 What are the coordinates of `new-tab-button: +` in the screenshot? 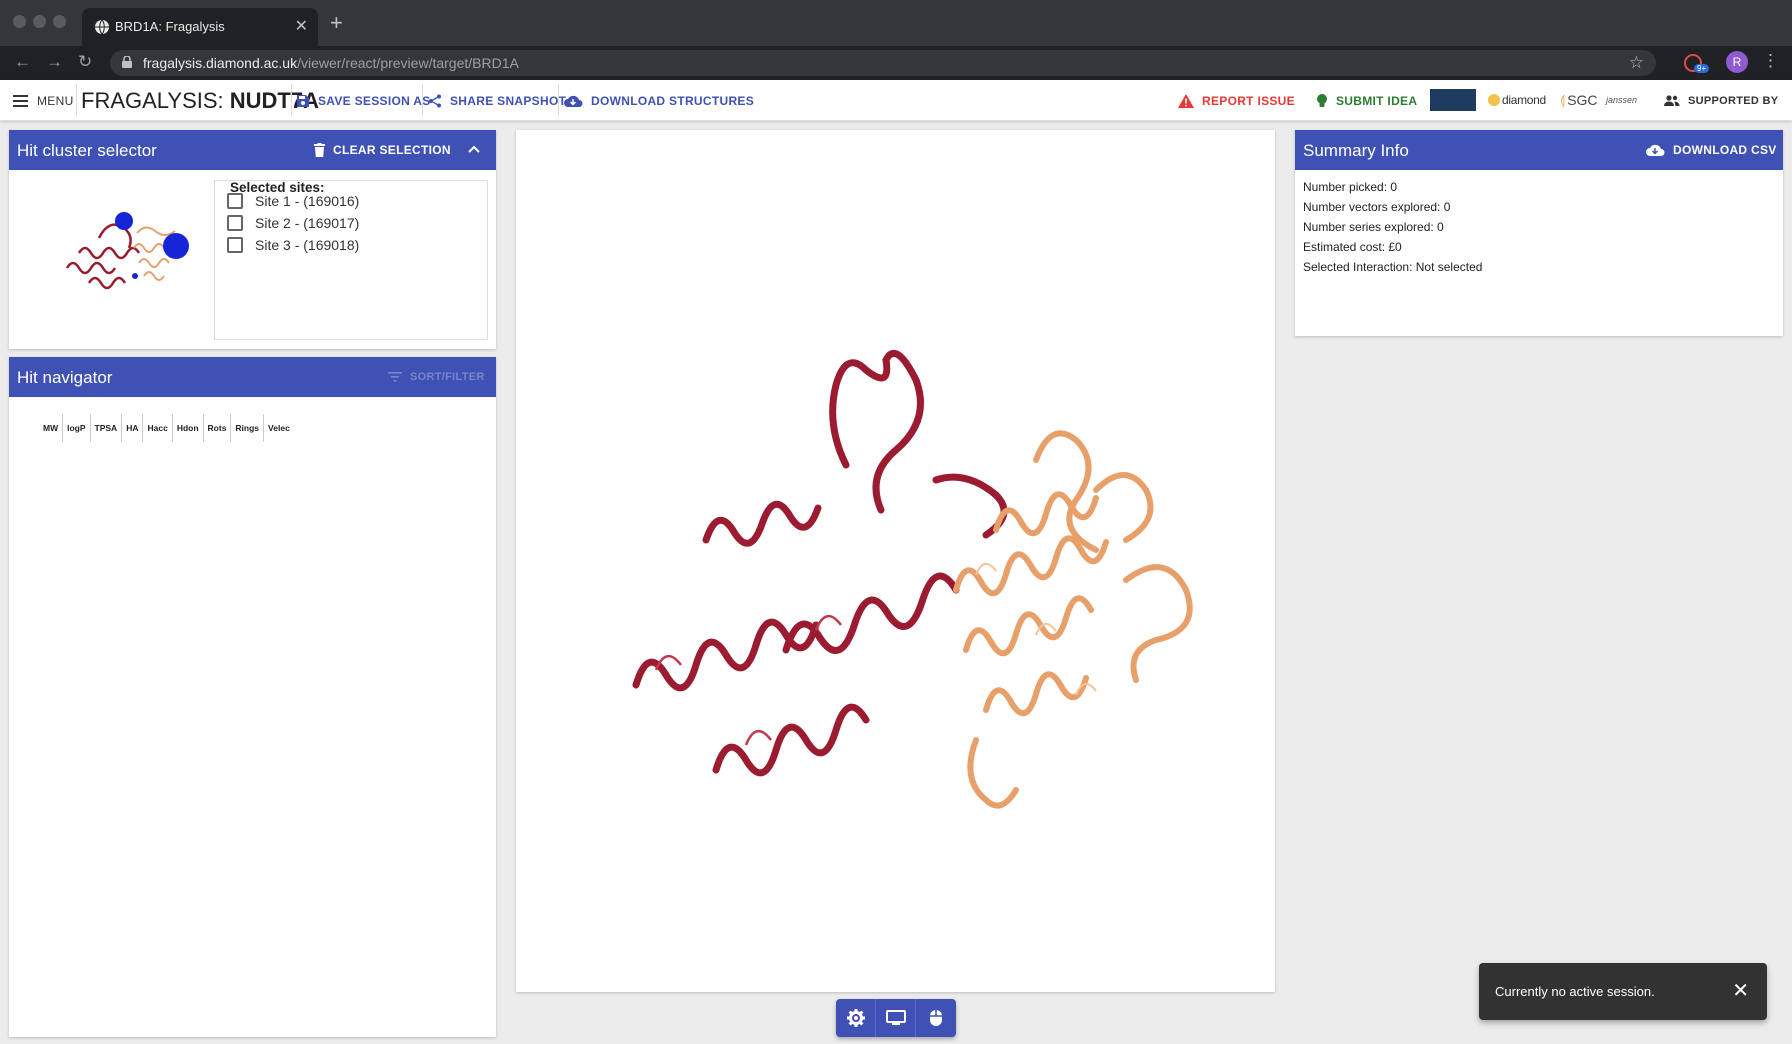 It's located at (336, 23).